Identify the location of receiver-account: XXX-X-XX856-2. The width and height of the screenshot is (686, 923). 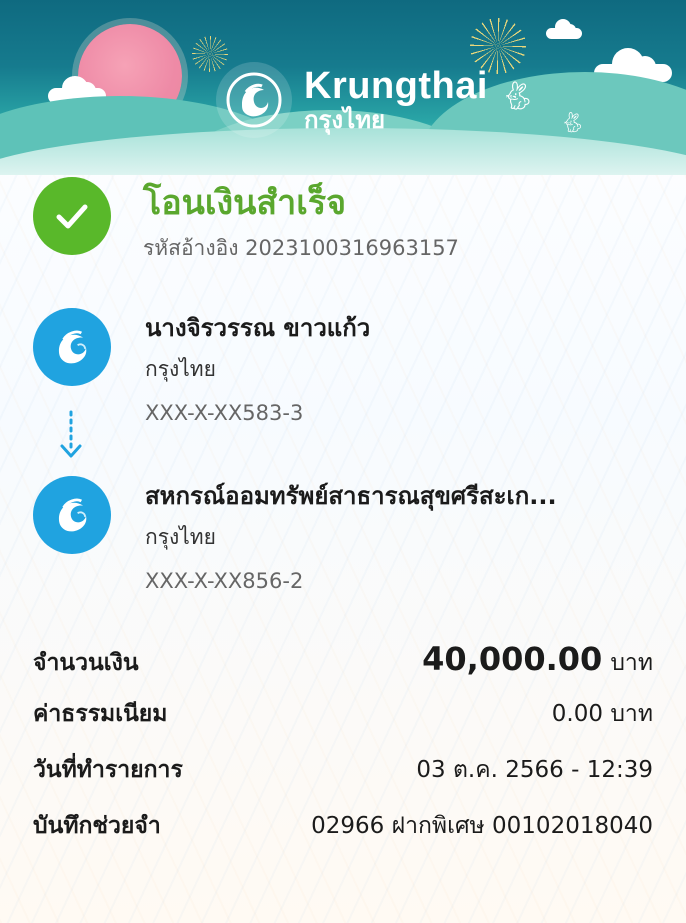
(224, 581).